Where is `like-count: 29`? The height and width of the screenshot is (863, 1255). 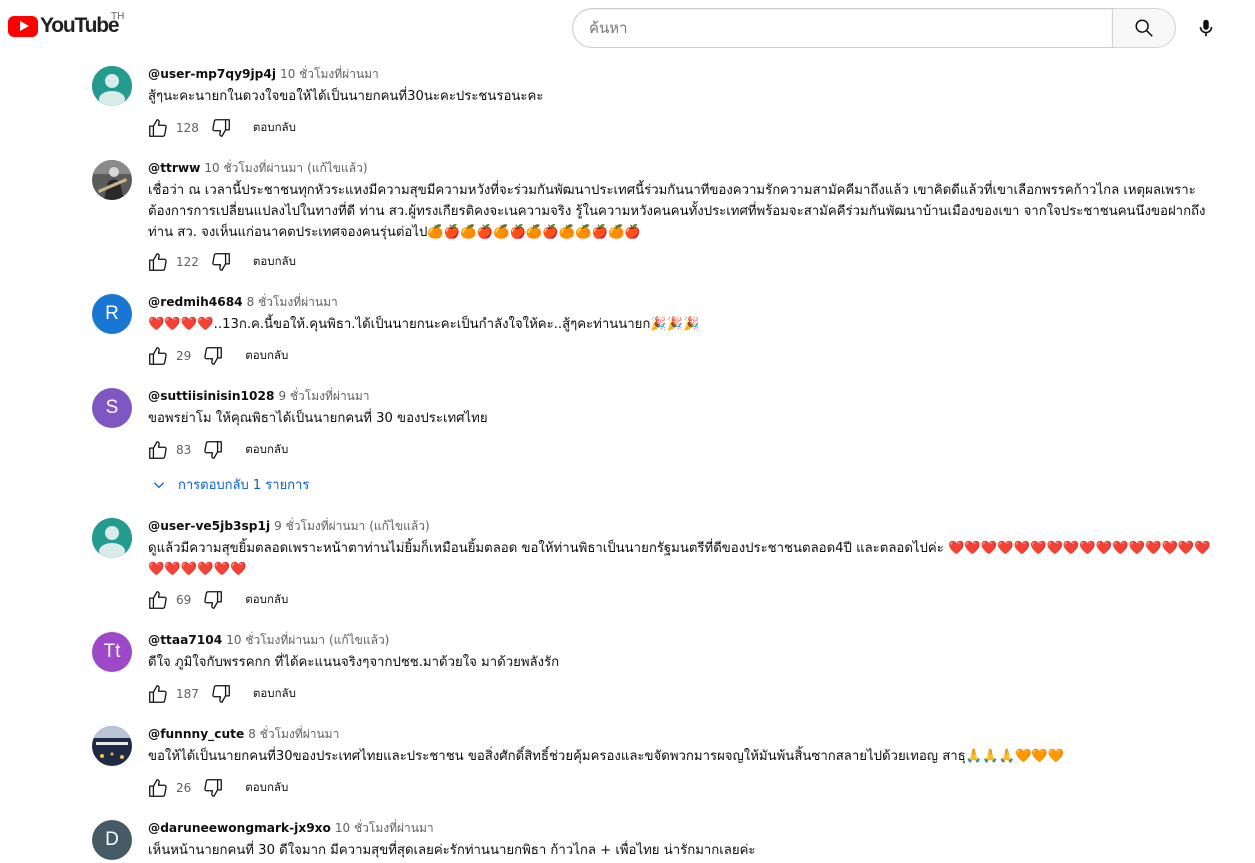 like-count: 29 is located at coordinates (184, 356).